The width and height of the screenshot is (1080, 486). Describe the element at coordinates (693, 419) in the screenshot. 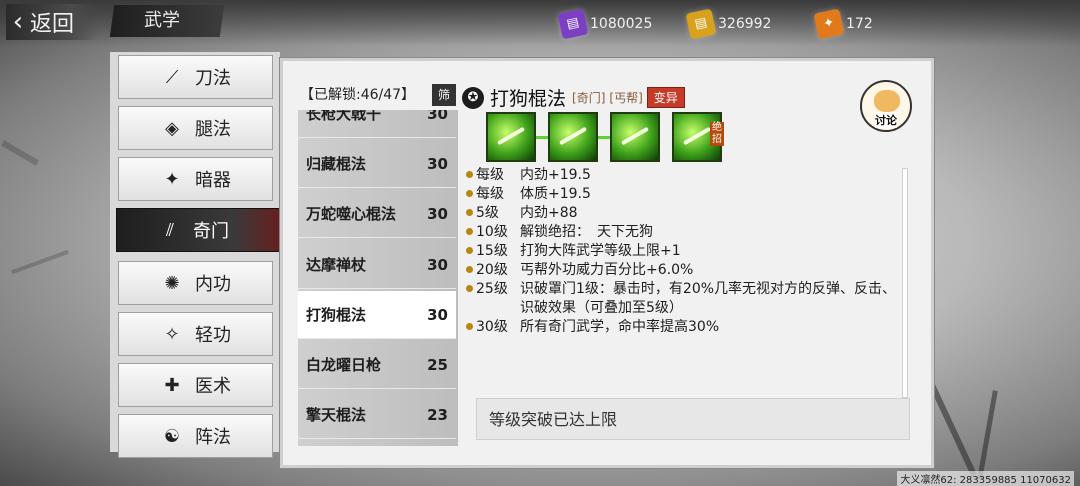

I see `max-level-message: 等级突破已达上限` at that location.